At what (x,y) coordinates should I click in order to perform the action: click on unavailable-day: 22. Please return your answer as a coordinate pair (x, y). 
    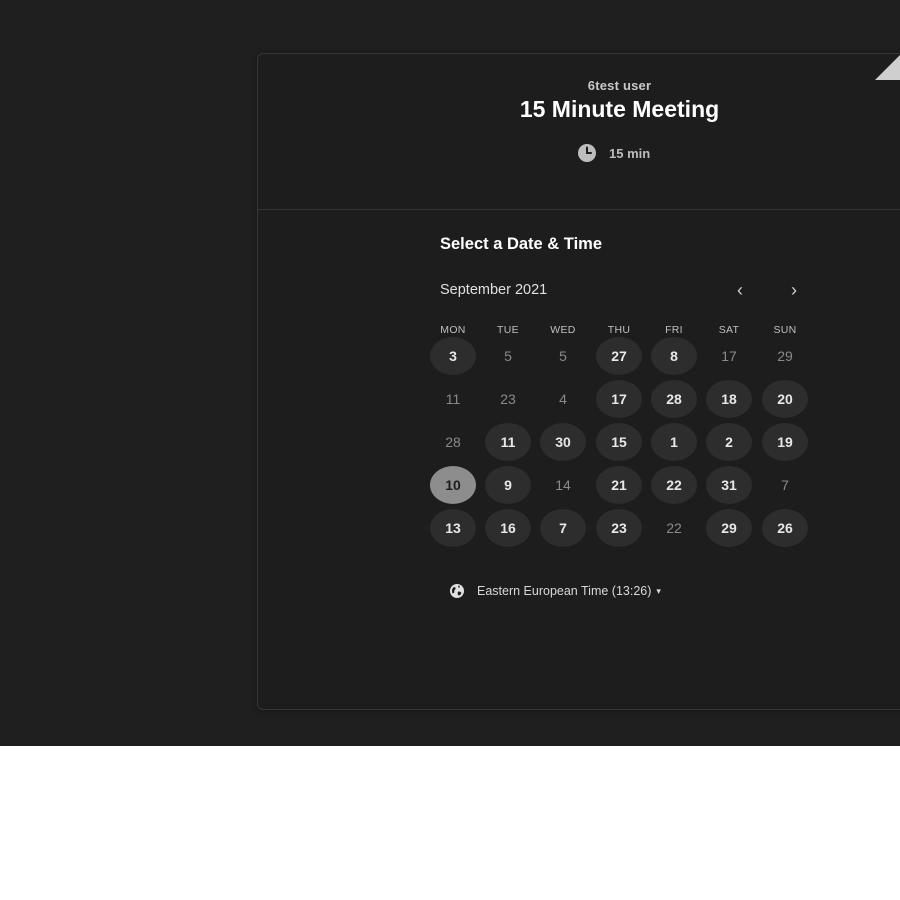
    Looking at the image, I should click on (674, 528).